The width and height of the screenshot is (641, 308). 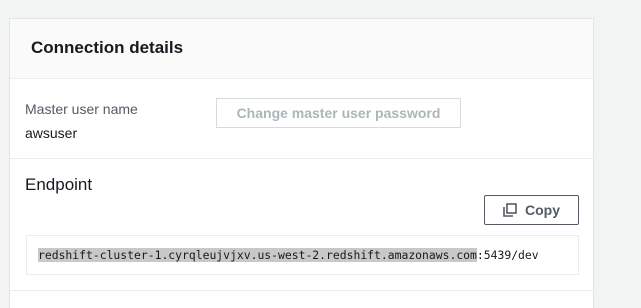 What do you see at coordinates (51, 133) in the screenshot?
I see `master-user-value: awsuser` at bounding box center [51, 133].